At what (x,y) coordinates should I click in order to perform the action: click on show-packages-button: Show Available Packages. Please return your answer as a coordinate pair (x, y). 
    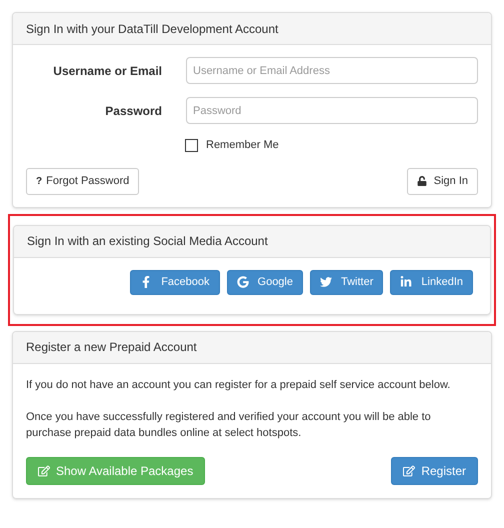
    Looking at the image, I should click on (116, 470).